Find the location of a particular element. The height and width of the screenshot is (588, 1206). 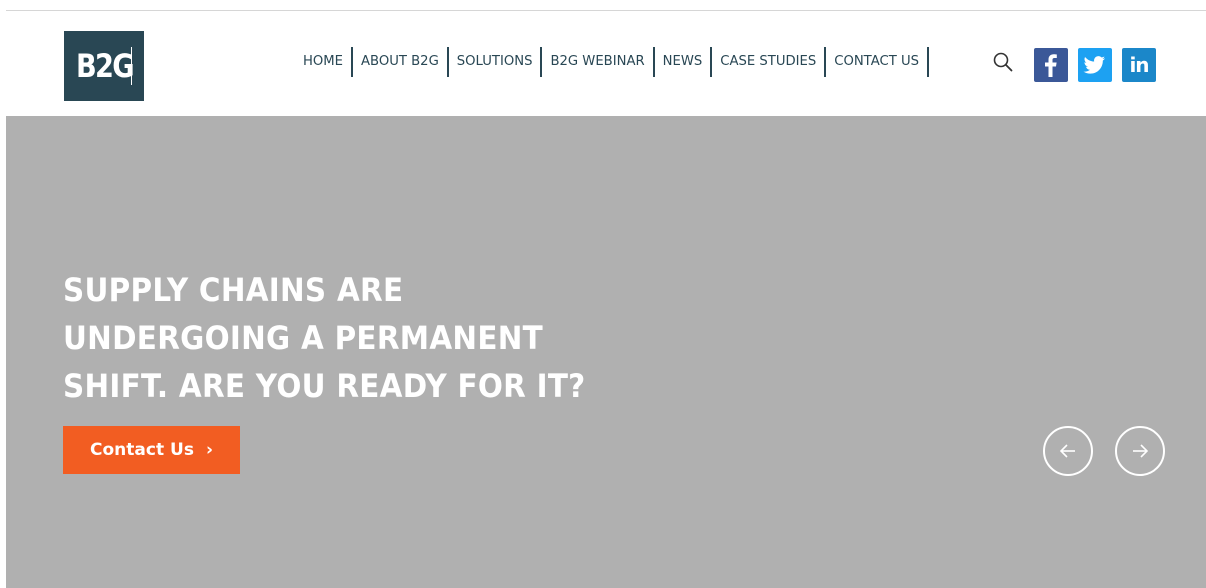

logo-text: B2G is located at coordinates (105, 66).